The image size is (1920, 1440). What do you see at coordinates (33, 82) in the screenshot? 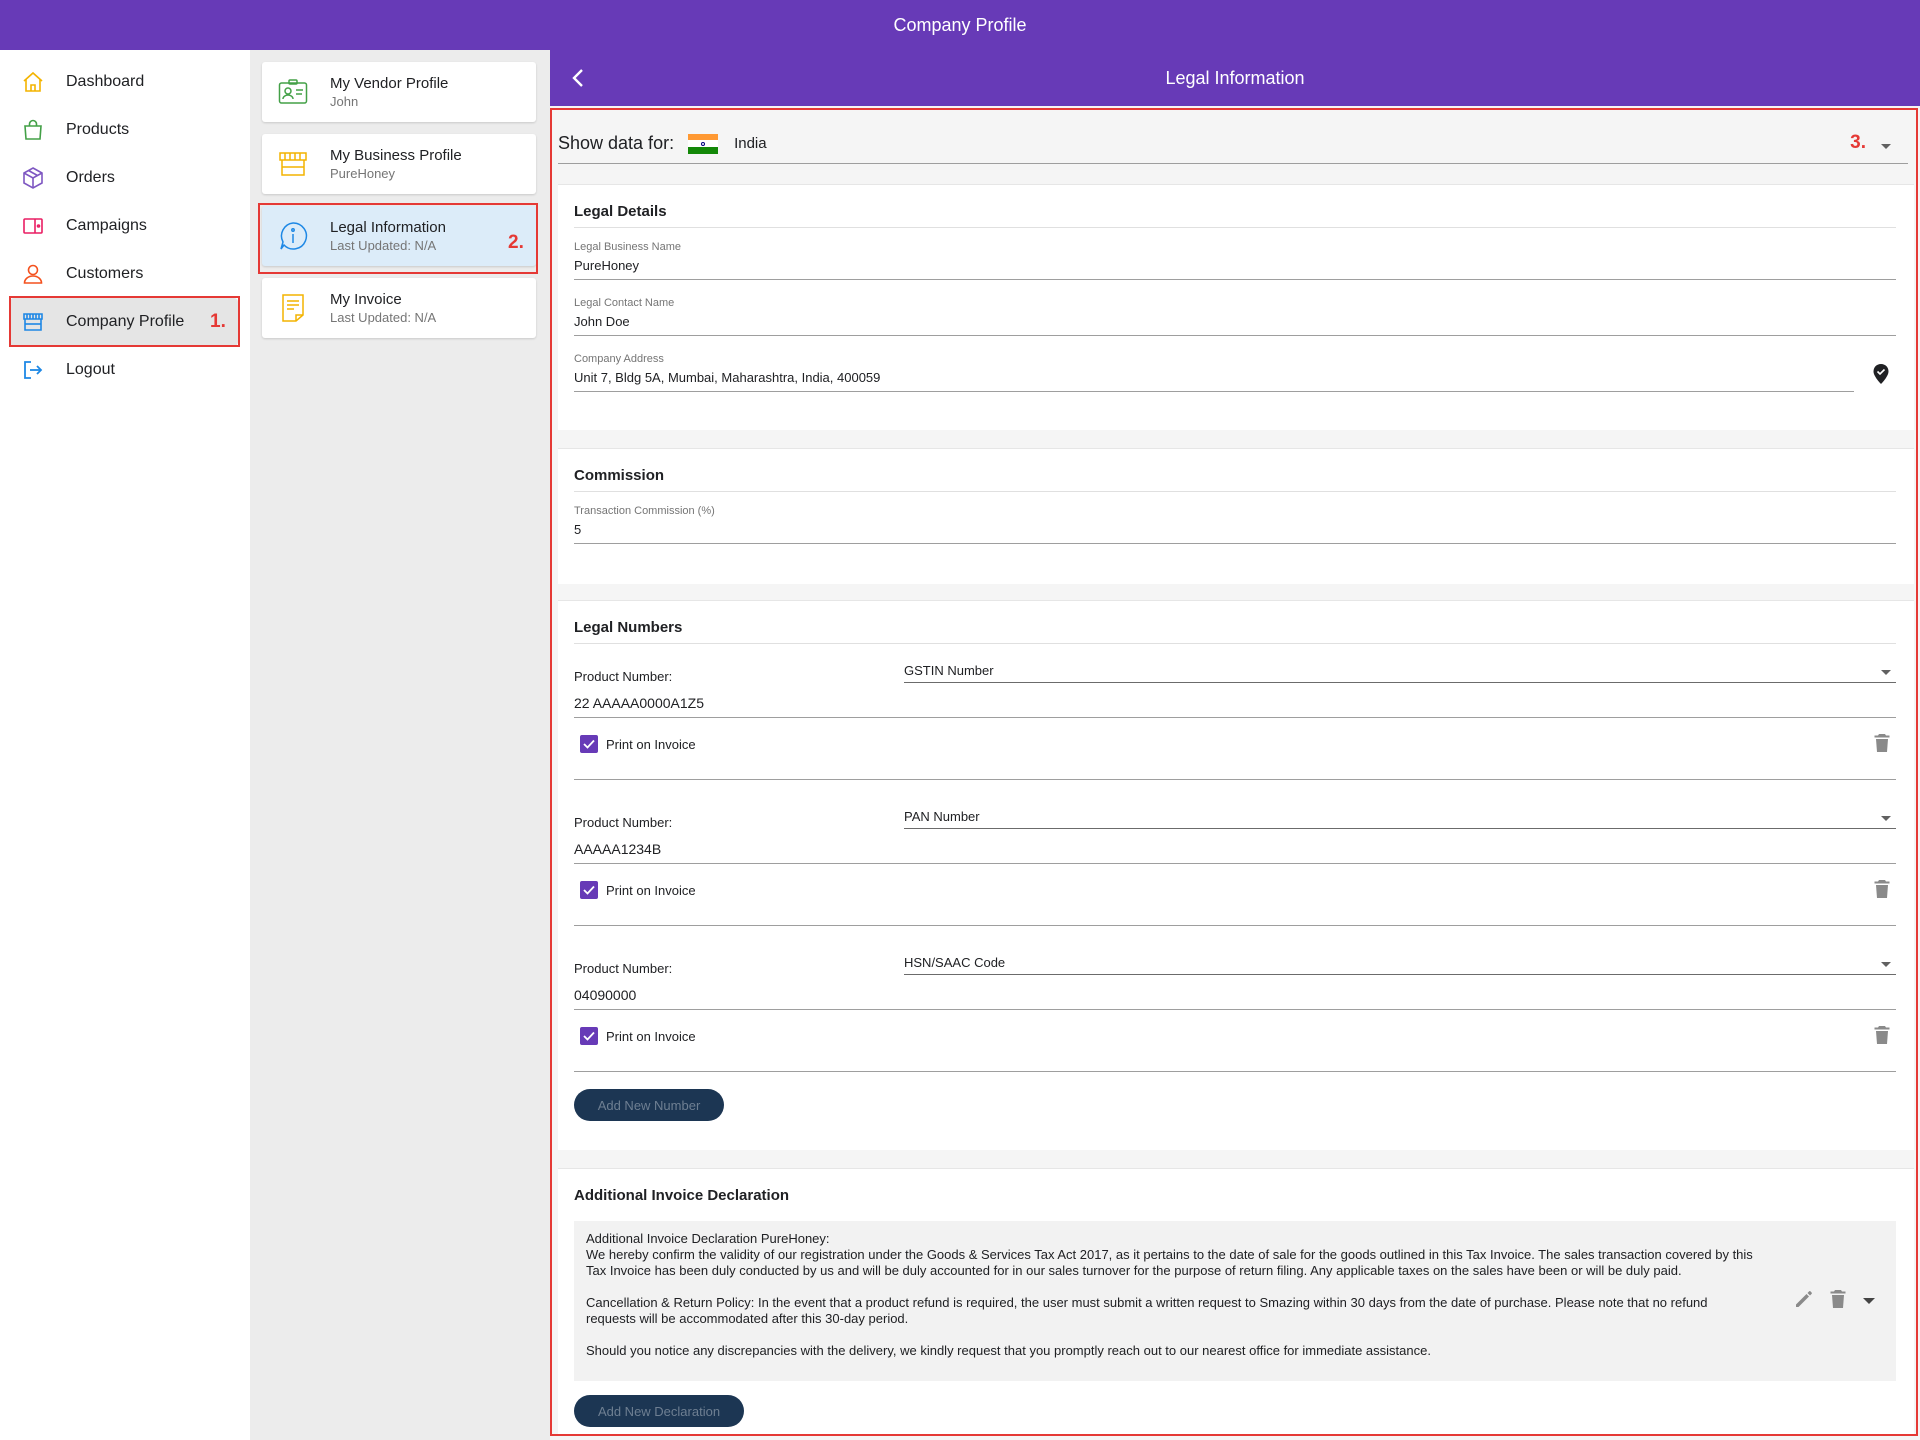
I see `home-icon` at bounding box center [33, 82].